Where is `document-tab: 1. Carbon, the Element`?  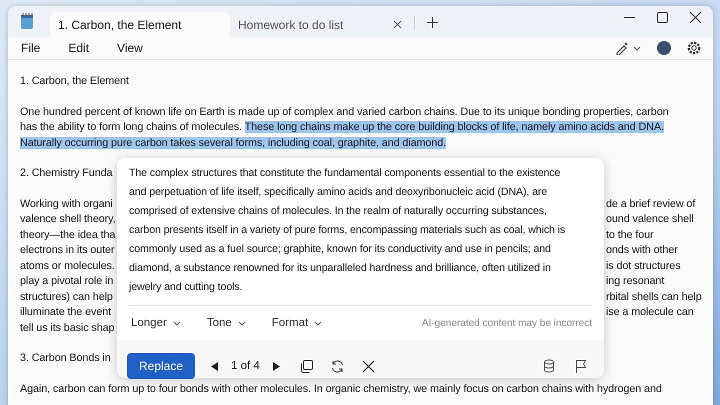
document-tab: 1. Carbon, the Element is located at coordinates (140, 24).